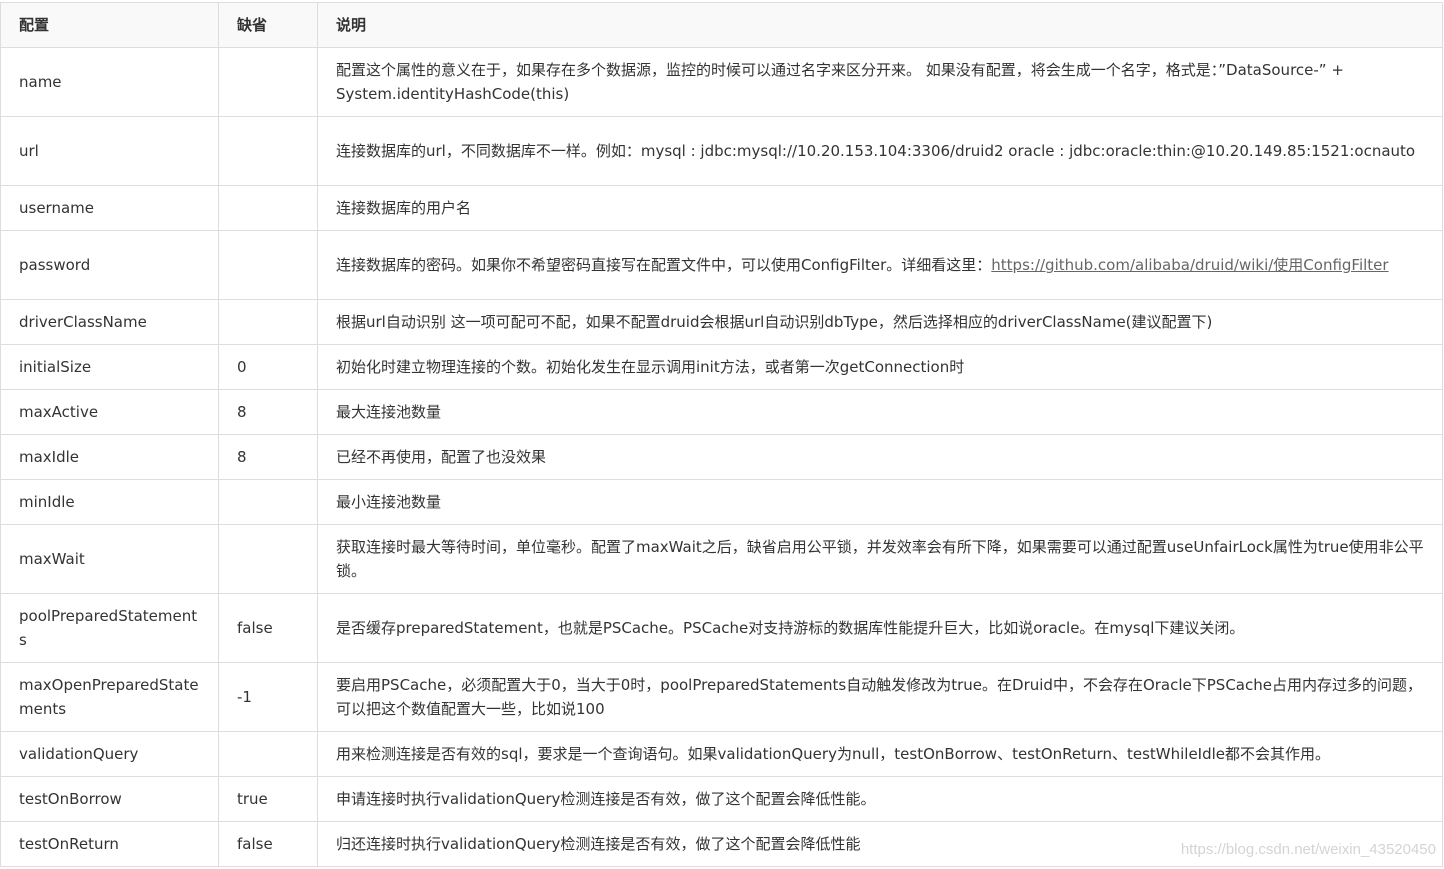 The height and width of the screenshot is (869, 1444). Describe the element at coordinates (109, 82) in the screenshot. I see `config-name: name` at that location.